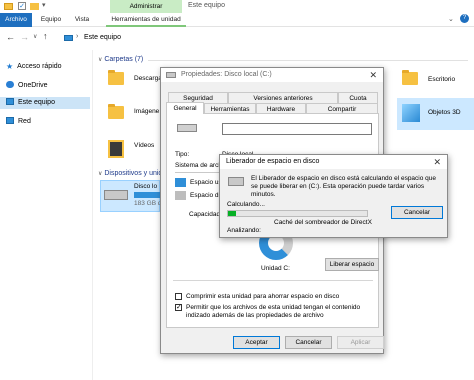  I want to click on folders-section-header: ∨ Carpetas (7), so click(120, 59).